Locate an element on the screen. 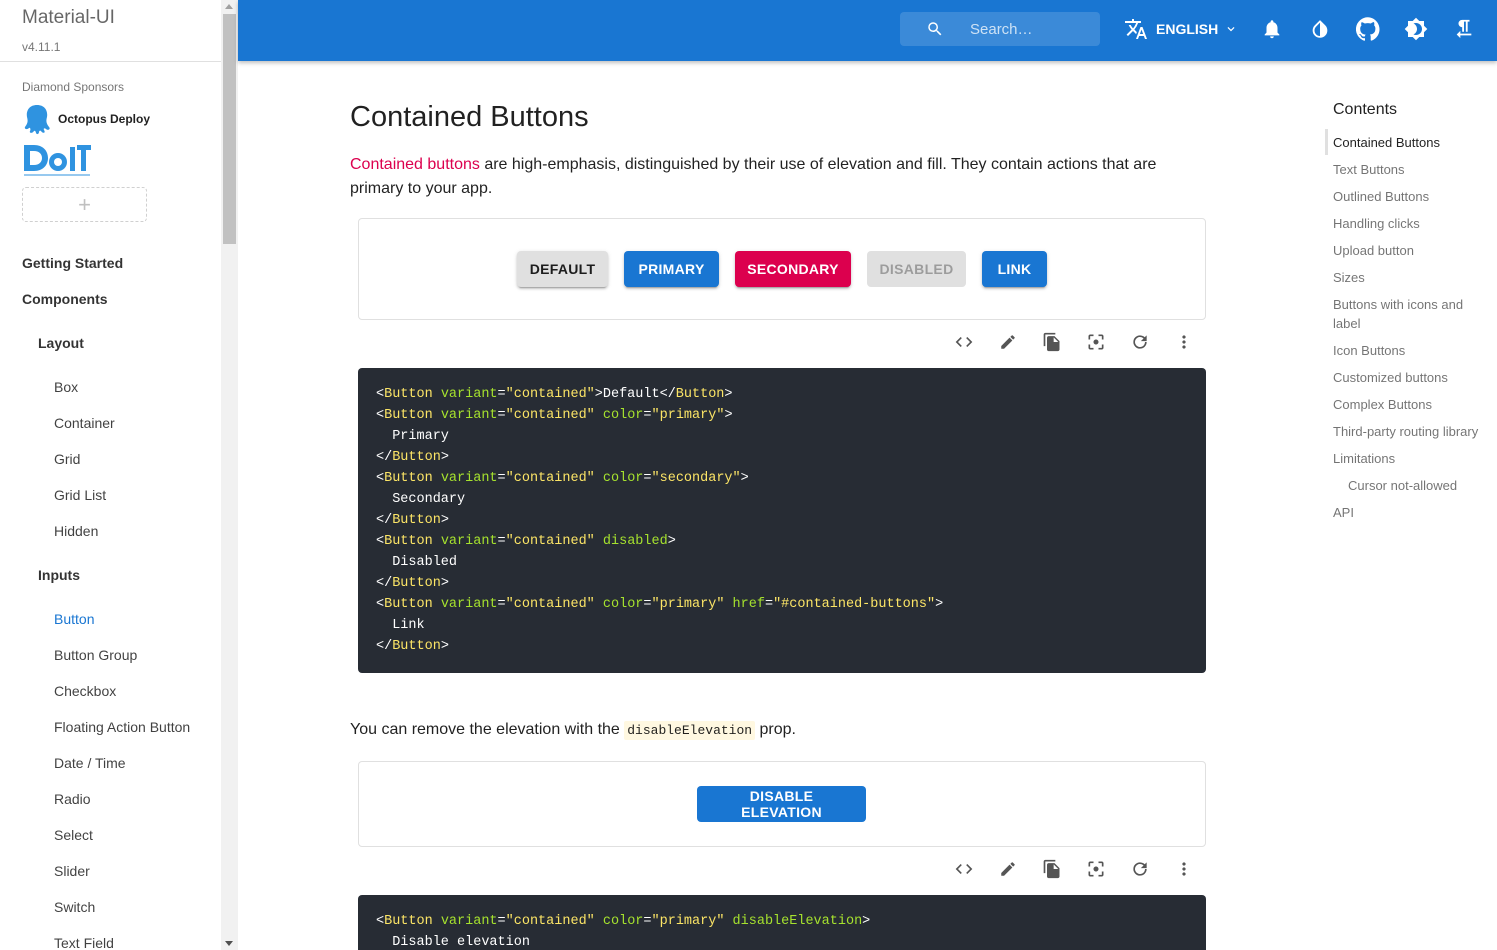 This screenshot has height=950, width=1497. language-button: ENGLISH is located at coordinates (1185, 29).